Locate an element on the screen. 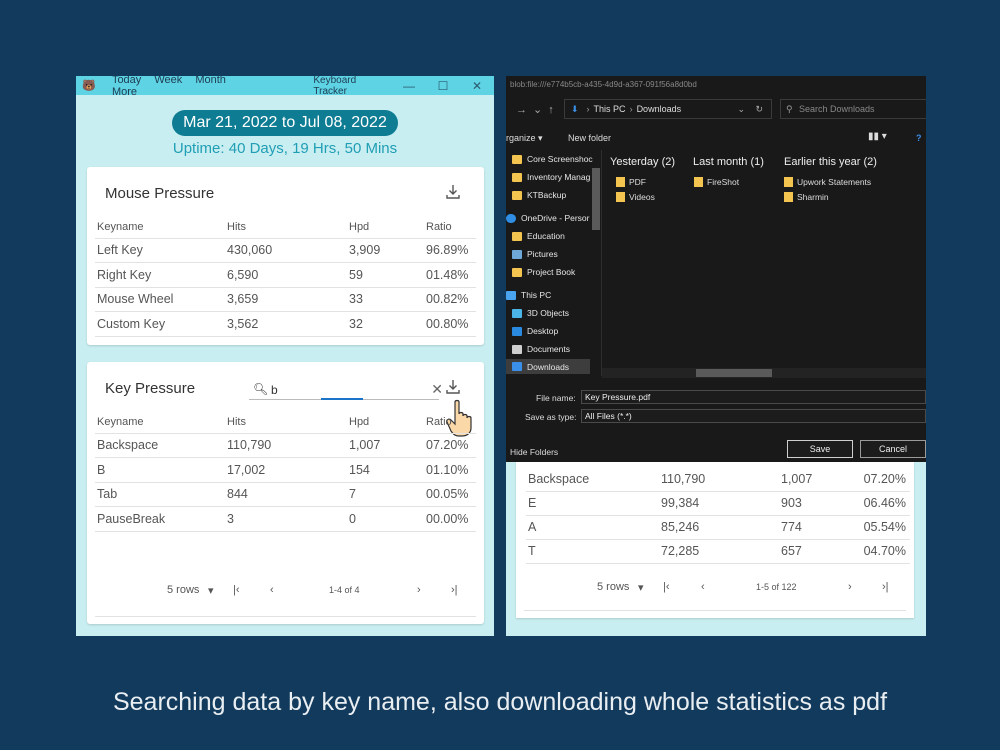 This screenshot has width=1000, height=750. list-item: FireShot is located at coordinates (716, 182).